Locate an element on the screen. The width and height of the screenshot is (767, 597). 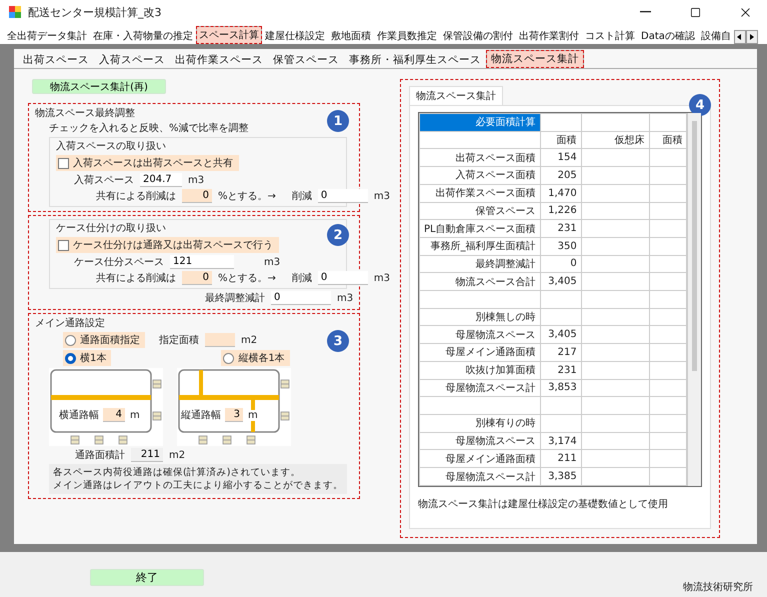
tab: 作業員数推定 is located at coordinates (407, 36).